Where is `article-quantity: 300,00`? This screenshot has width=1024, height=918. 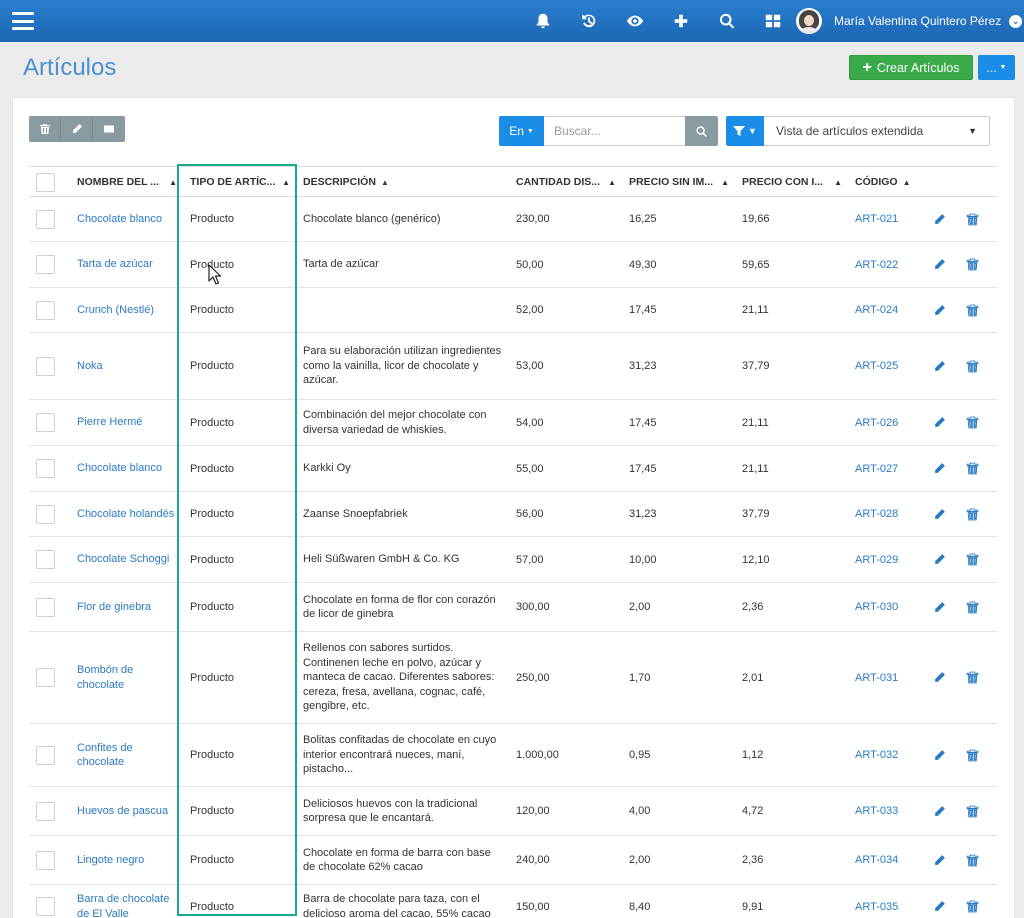 article-quantity: 300,00 is located at coordinates (533, 607).